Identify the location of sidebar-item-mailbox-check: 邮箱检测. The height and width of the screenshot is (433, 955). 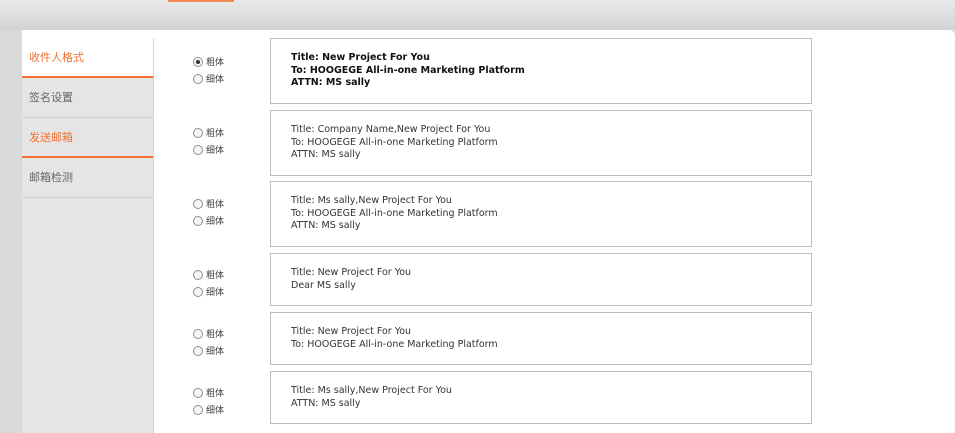
(87, 178).